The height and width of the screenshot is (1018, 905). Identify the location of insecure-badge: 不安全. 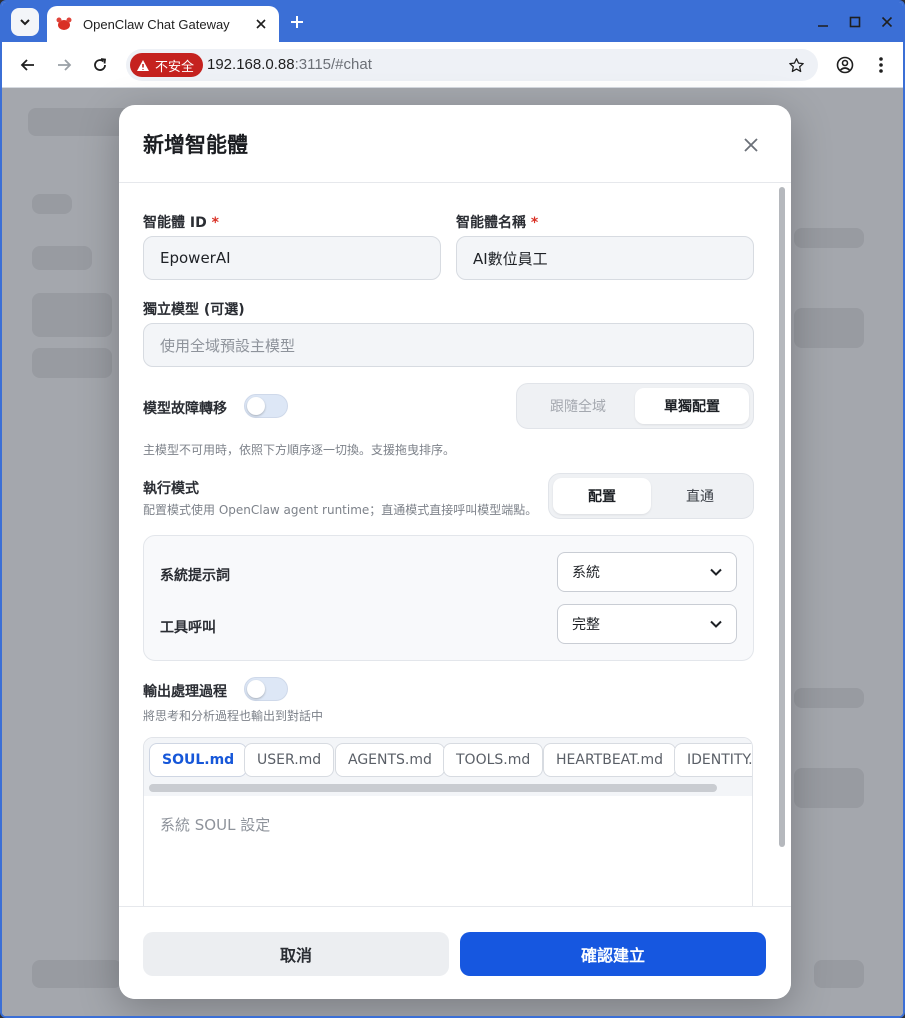
(167, 65).